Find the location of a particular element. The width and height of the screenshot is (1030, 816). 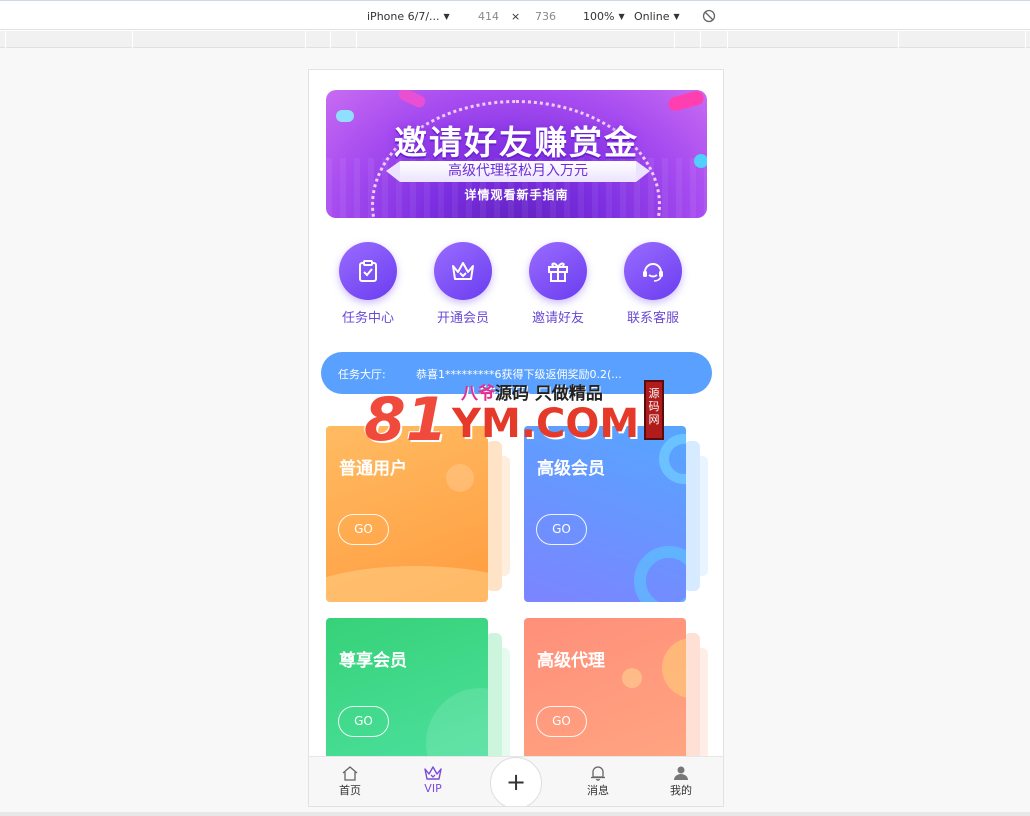

user-icon is located at coordinates (681, 773).